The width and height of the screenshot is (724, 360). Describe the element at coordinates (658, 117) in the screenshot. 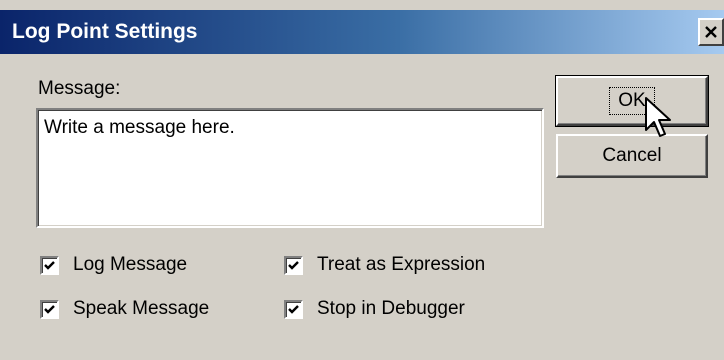

I see `mouse-pointer-icon` at that location.